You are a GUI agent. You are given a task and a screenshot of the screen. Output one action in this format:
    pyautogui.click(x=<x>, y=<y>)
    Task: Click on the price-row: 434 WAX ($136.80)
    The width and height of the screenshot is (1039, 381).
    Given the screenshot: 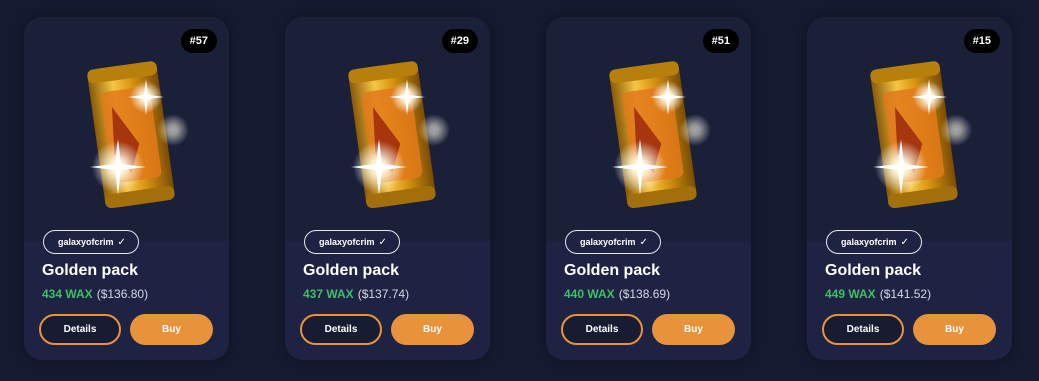 What is the action you would take?
    pyautogui.click(x=95, y=294)
    